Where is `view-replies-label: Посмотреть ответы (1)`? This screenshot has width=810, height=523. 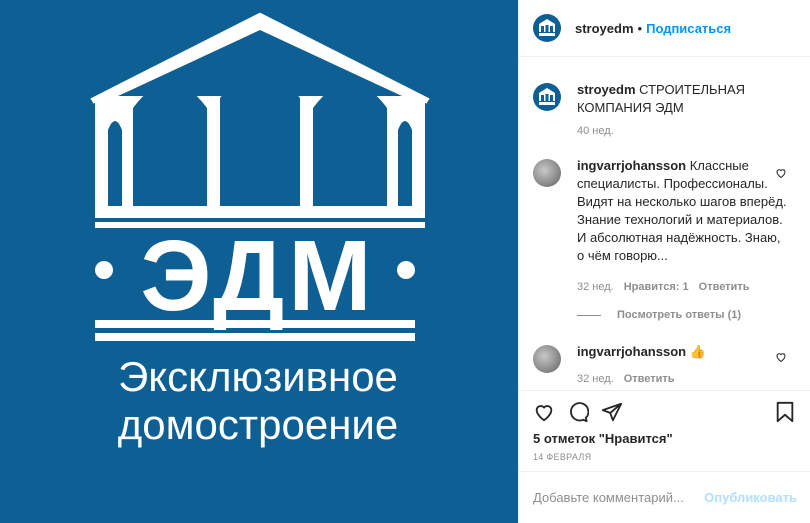
view-replies-label: Посмотреть ответы (1) is located at coordinates (679, 315).